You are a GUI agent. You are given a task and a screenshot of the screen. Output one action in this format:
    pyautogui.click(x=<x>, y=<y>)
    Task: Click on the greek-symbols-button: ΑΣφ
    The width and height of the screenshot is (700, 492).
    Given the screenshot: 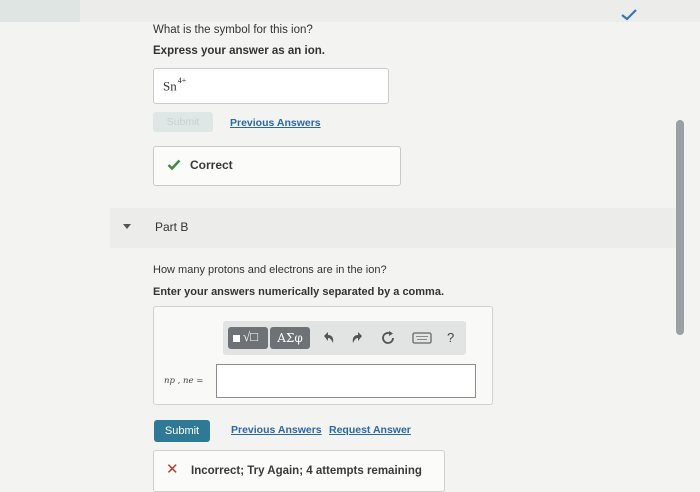 What is the action you would take?
    pyautogui.click(x=290, y=338)
    